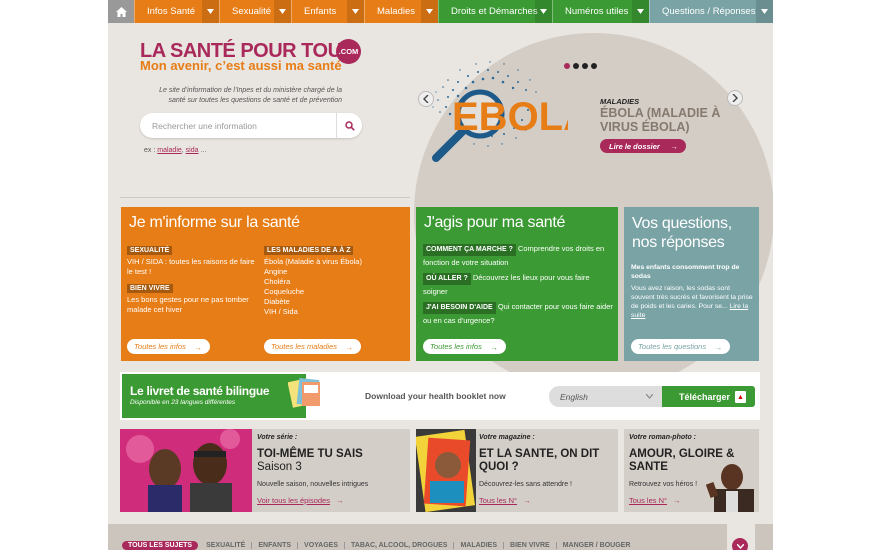  Describe the element at coordinates (605, 396) in the screenshot. I see `language-select: English` at that location.